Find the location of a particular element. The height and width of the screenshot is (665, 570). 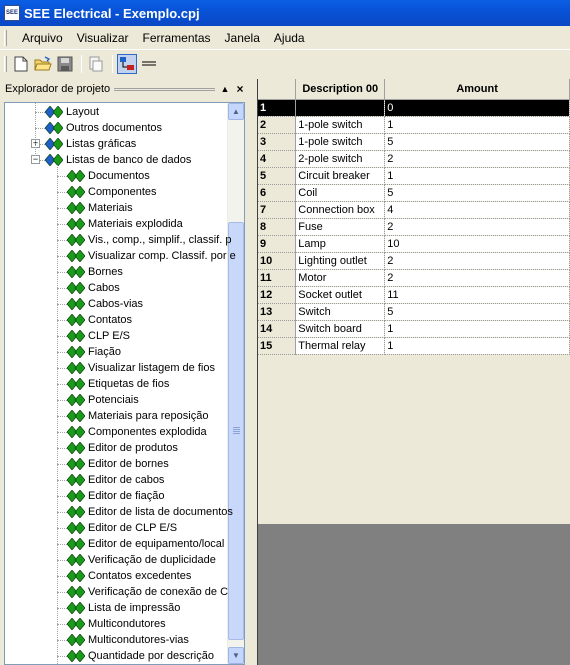

tree-vertical-scrollbar: ▲ ▼ is located at coordinates (235, 383).